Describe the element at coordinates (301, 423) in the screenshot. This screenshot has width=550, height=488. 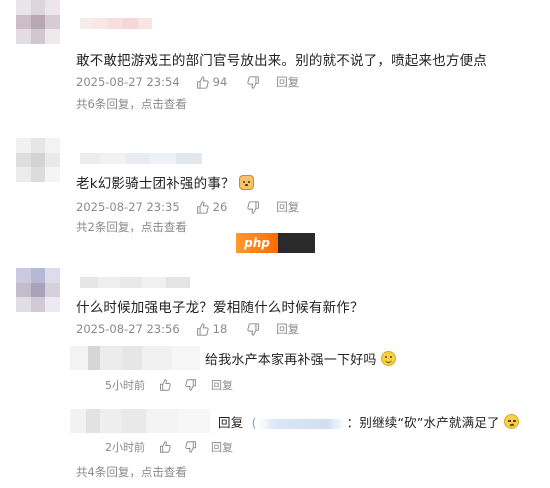
I see `mention-user-blurred` at that location.